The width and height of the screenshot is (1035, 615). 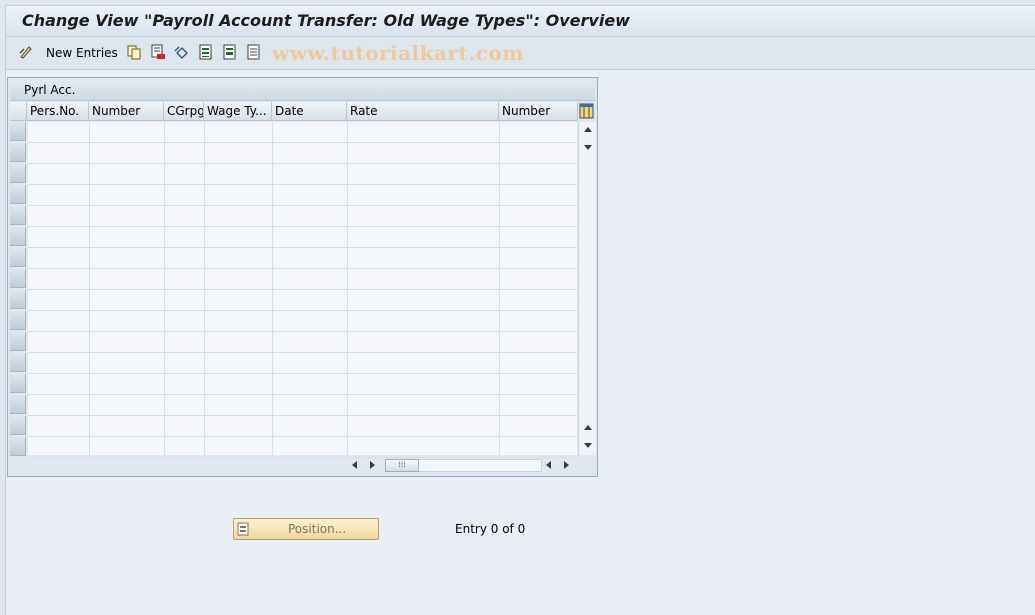 What do you see at coordinates (309, 111) in the screenshot?
I see `column-header-date: Date` at bounding box center [309, 111].